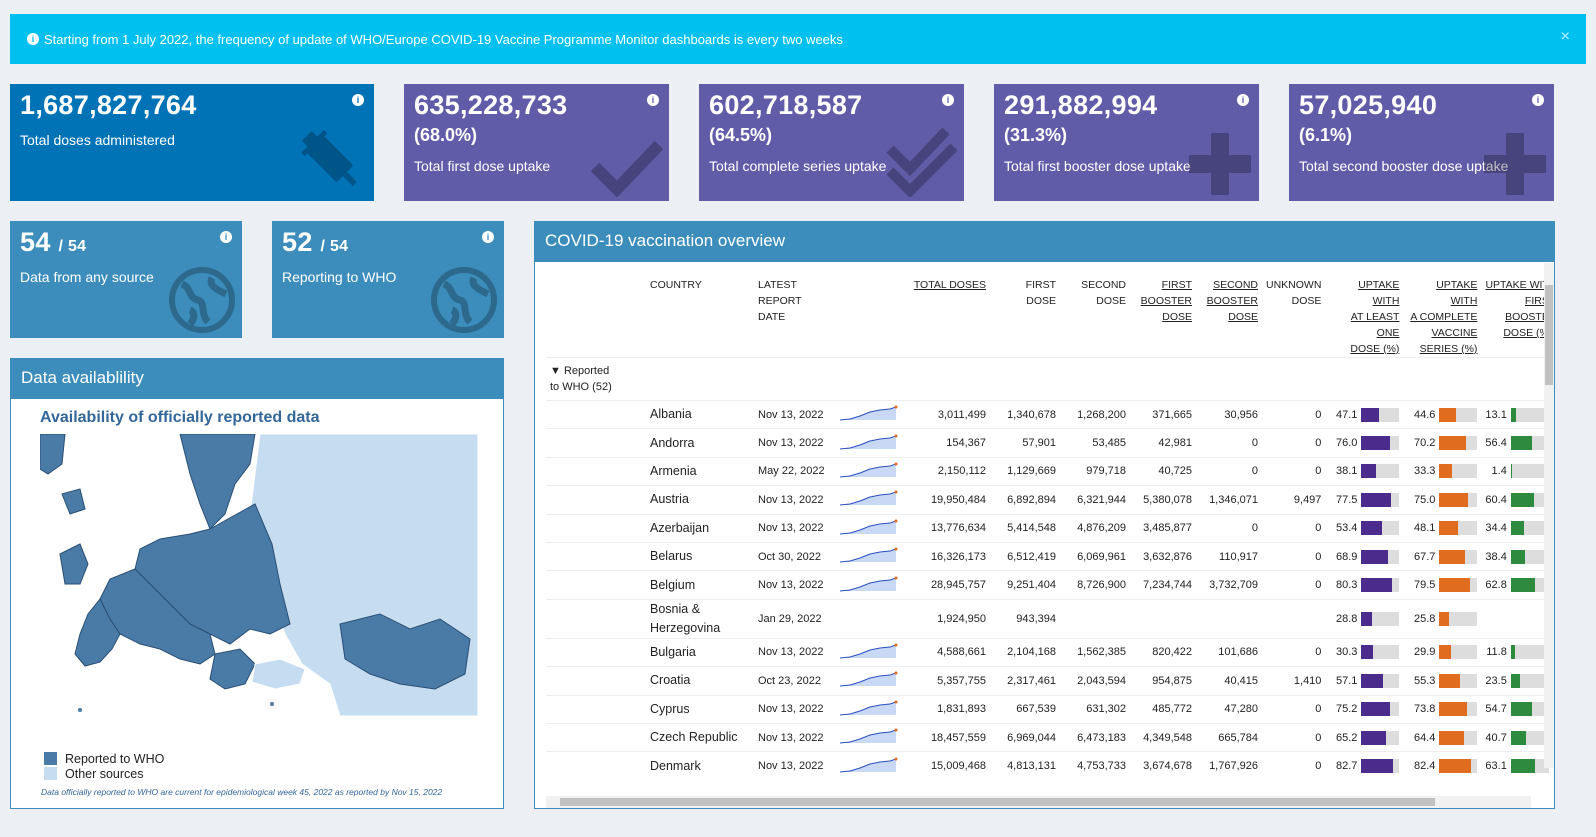 The width and height of the screenshot is (1596, 837). What do you see at coordinates (700, 556) in the screenshot?
I see `country-name: Belarus` at bounding box center [700, 556].